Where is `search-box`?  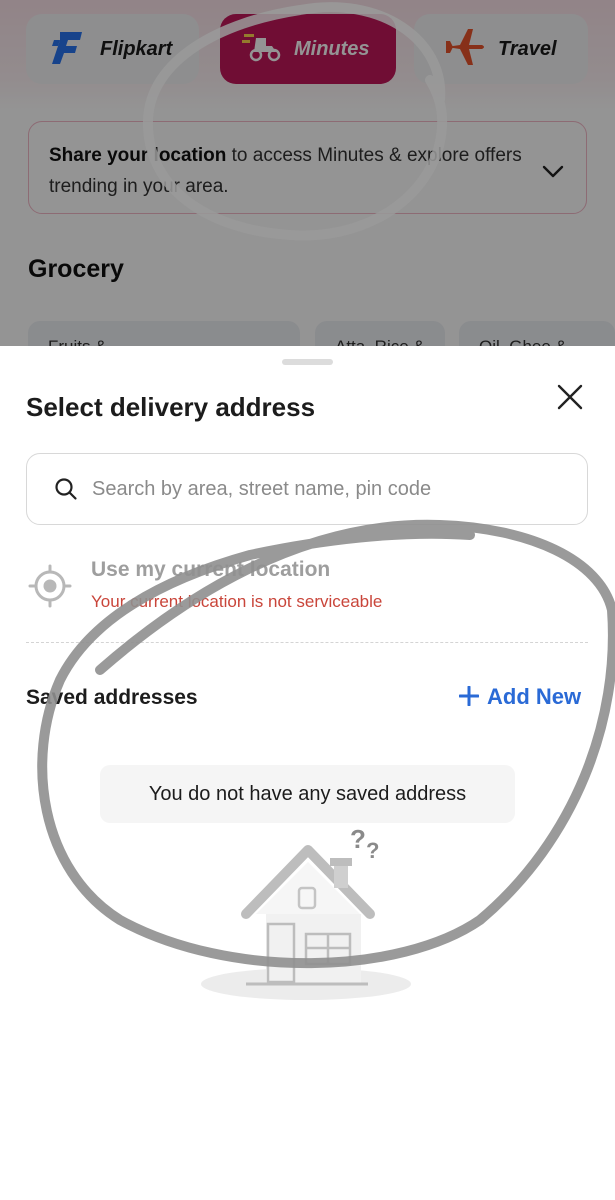
search-box is located at coordinates (307, 489).